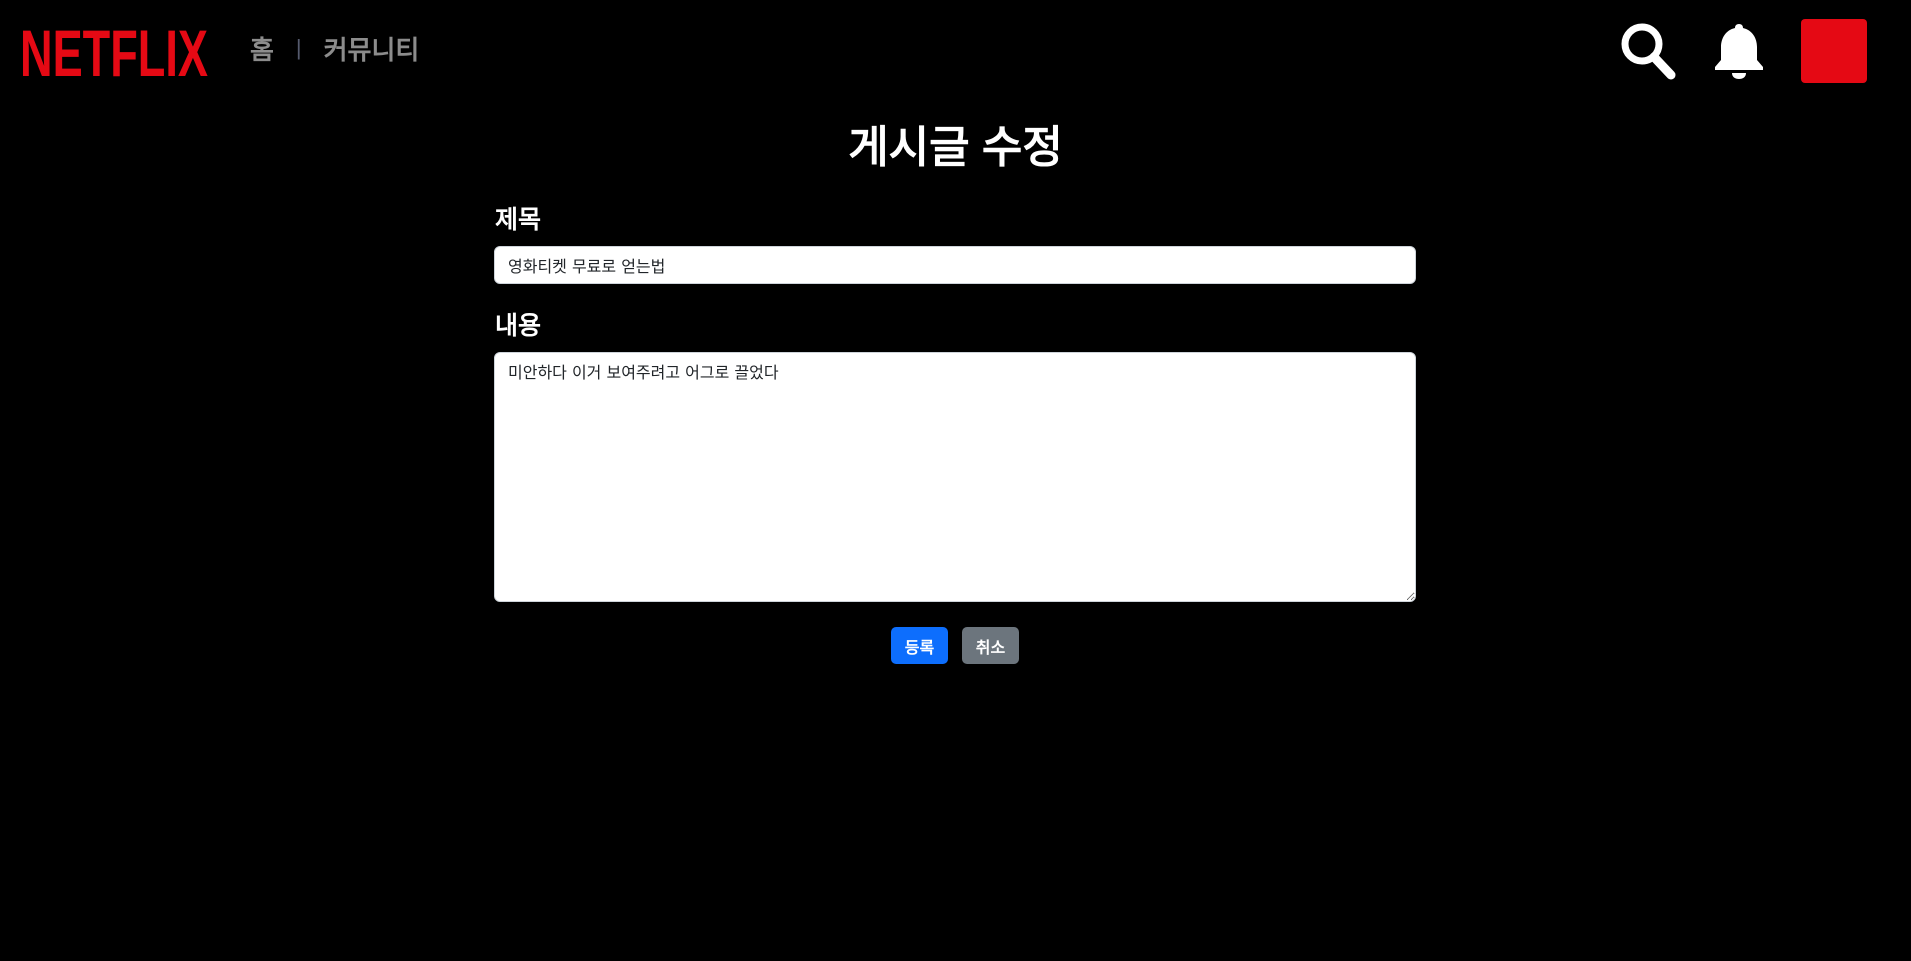  What do you see at coordinates (955, 265) in the screenshot?
I see `title-input` at bounding box center [955, 265].